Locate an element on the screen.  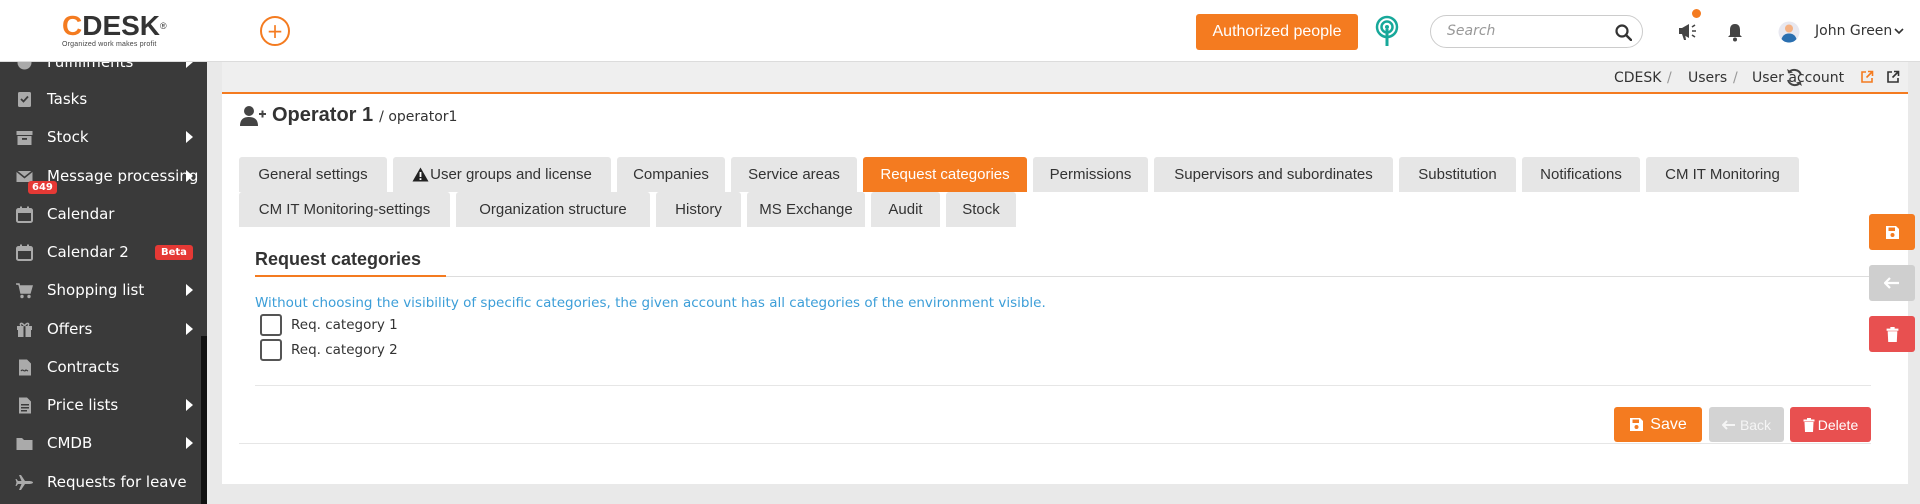
tab-user-groups-and-license: User groups and license is located at coordinates (502, 174).